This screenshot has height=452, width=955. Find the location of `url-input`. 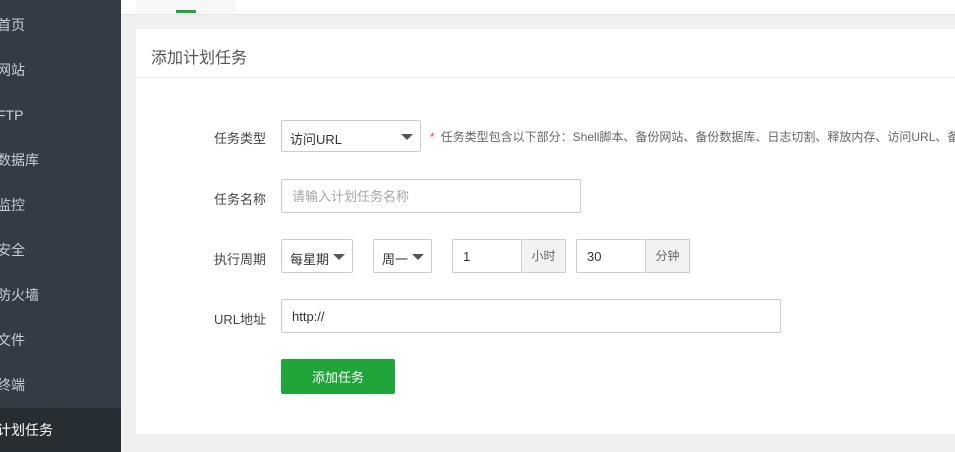

url-input is located at coordinates (531, 316).